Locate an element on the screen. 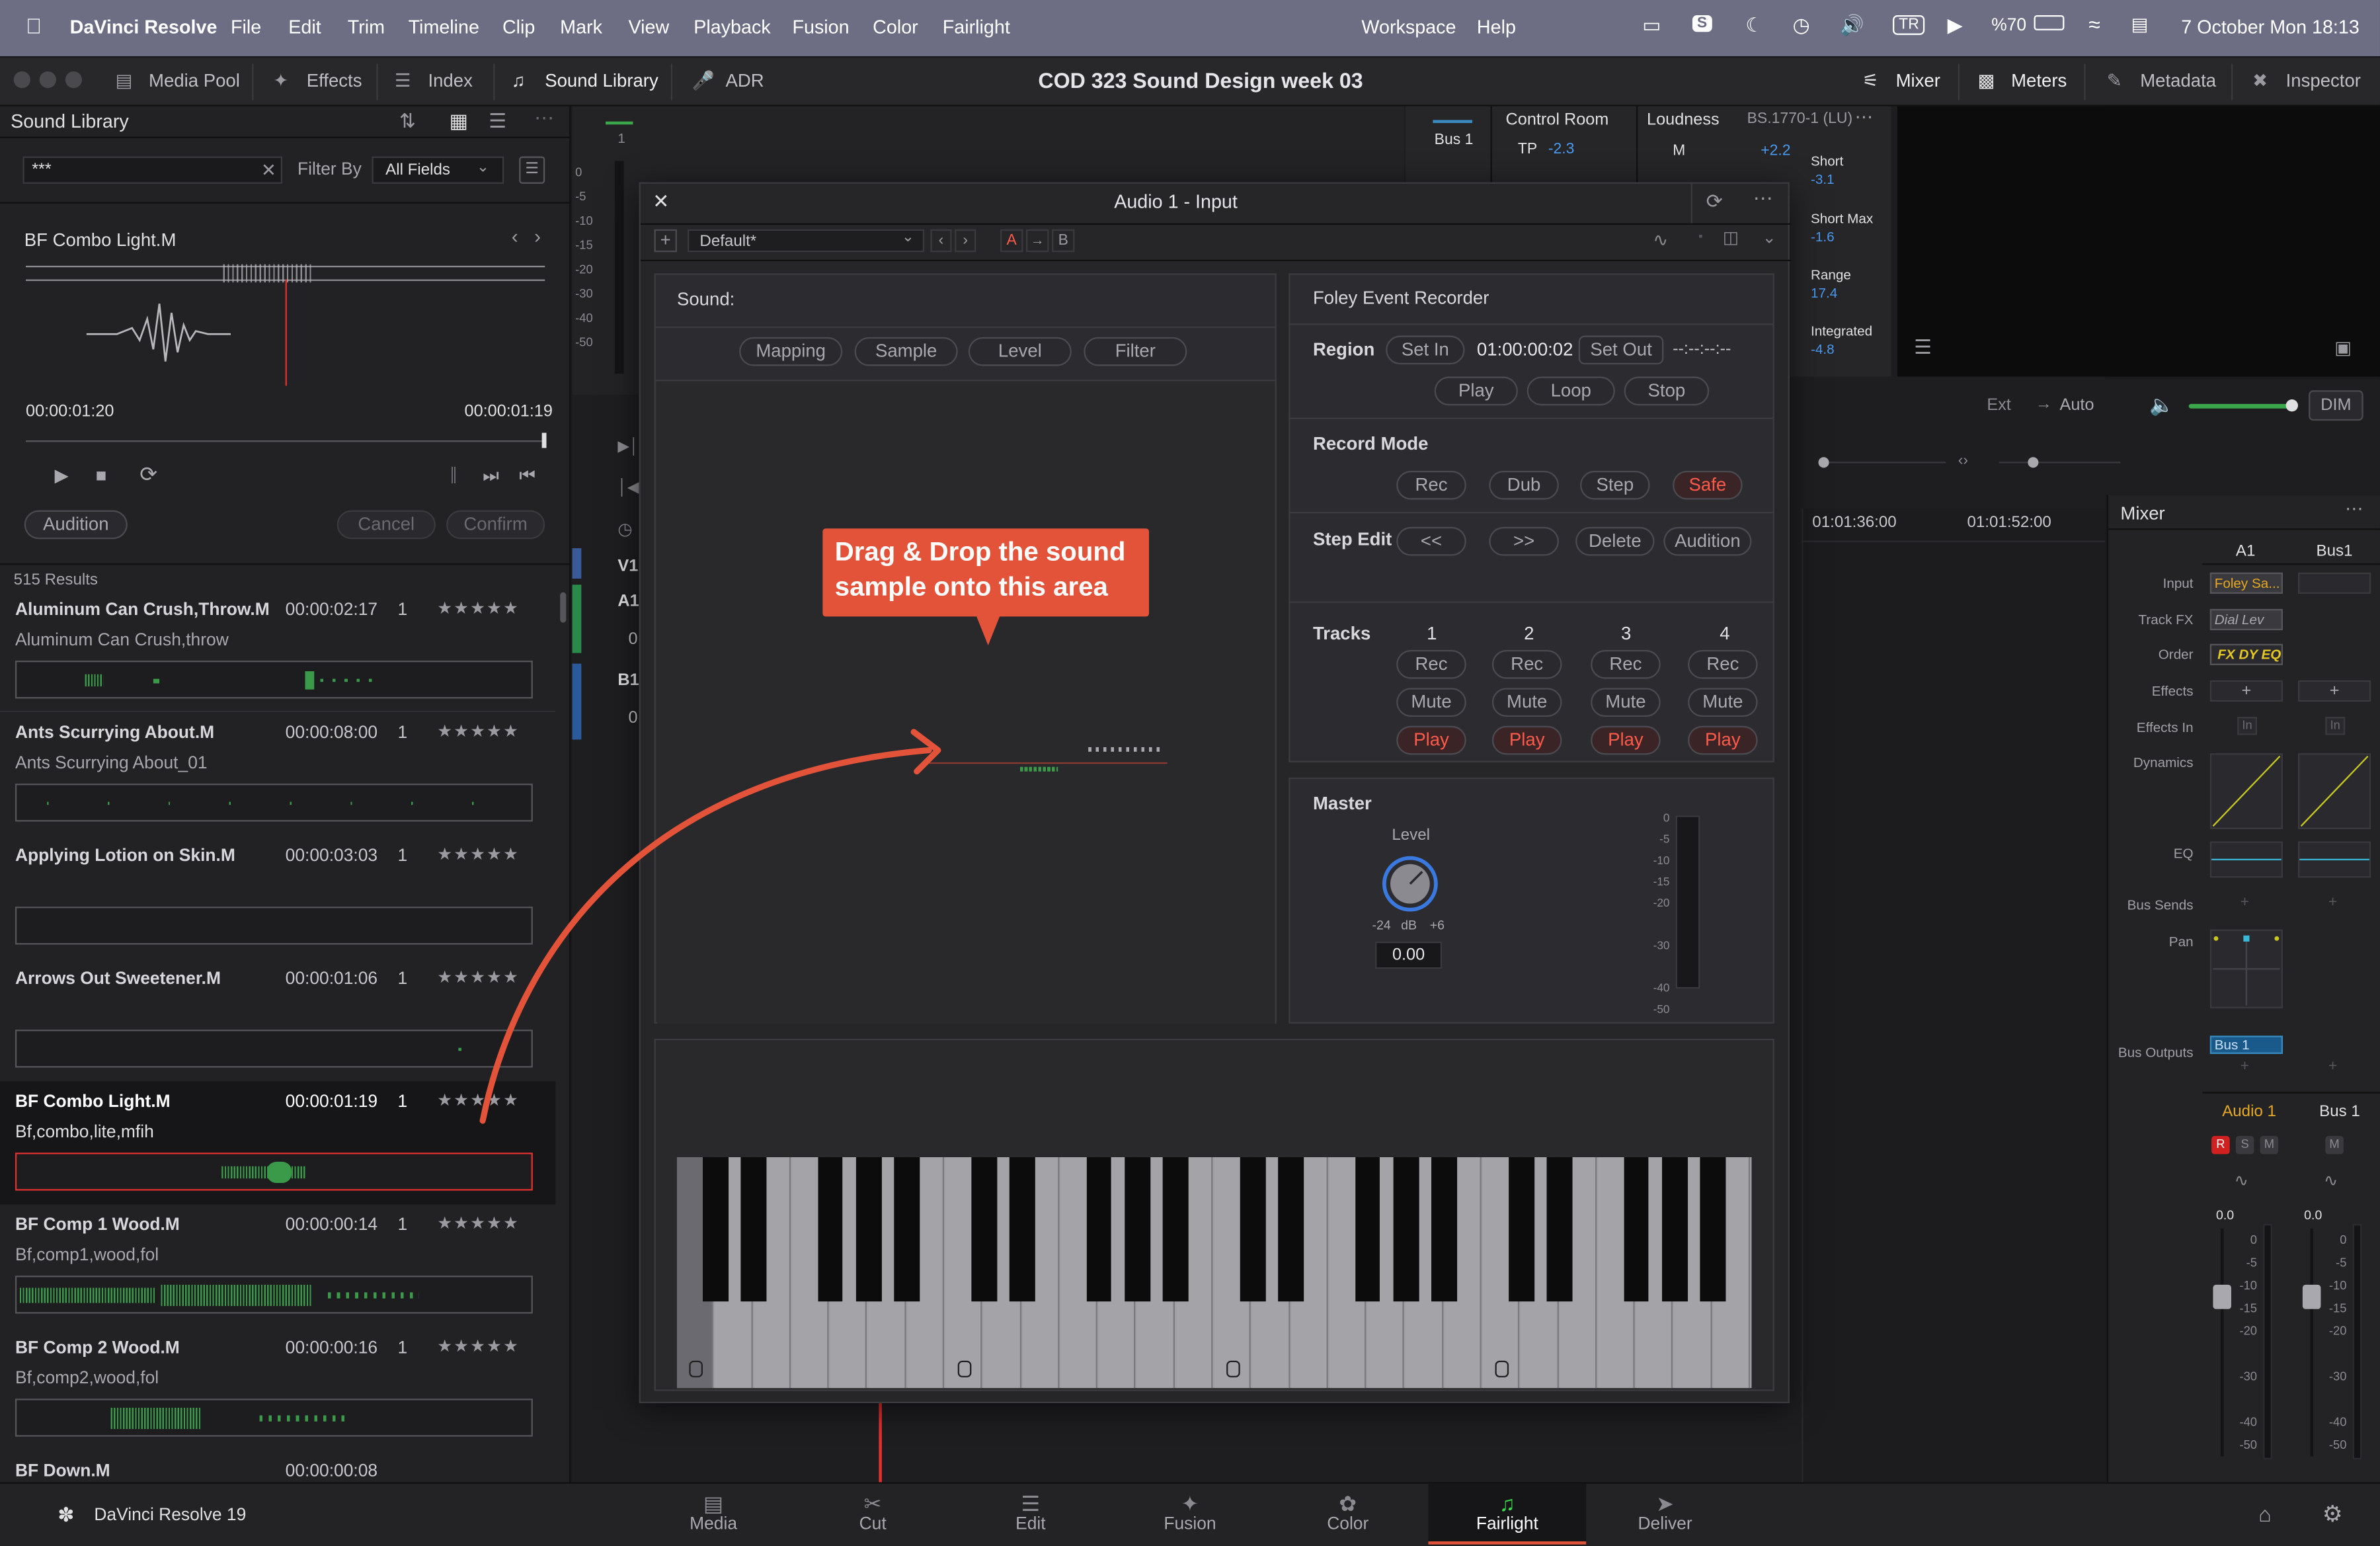  add-effect-button: + is located at coordinates (2246, 691).